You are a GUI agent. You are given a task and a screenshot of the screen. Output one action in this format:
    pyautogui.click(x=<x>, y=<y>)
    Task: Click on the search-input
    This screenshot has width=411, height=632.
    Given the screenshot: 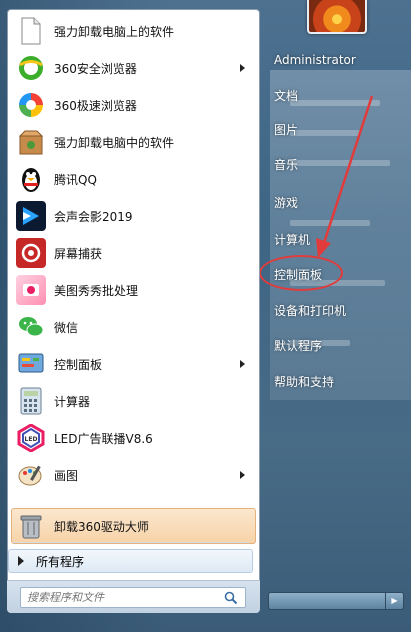 What is the action you would take?
    pyautogui.click(x=133, y=597)
    